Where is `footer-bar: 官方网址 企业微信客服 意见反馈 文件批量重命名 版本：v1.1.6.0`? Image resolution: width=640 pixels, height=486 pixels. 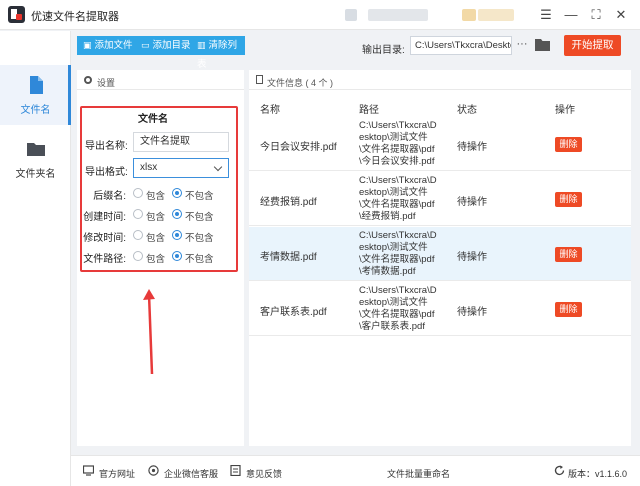
footer-bar: 官方网址 企业微信客服 意见反馈 文件批量重命名 版本：v1.1.6.0 is located at coordinates (355, 470).